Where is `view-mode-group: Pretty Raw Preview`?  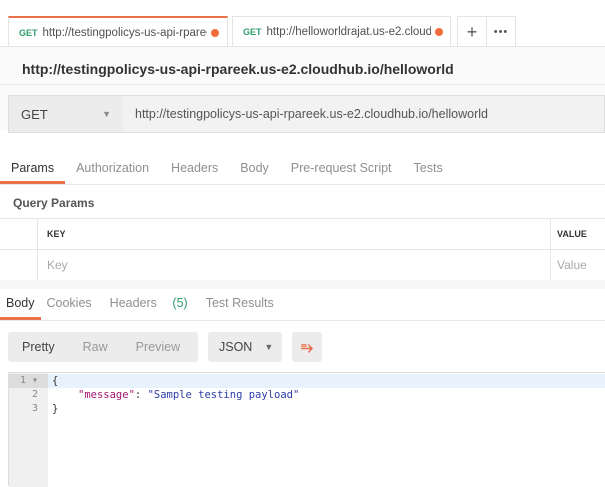 view-mode-group: Pretty Raw Preview is located at coordinates (103, 347).